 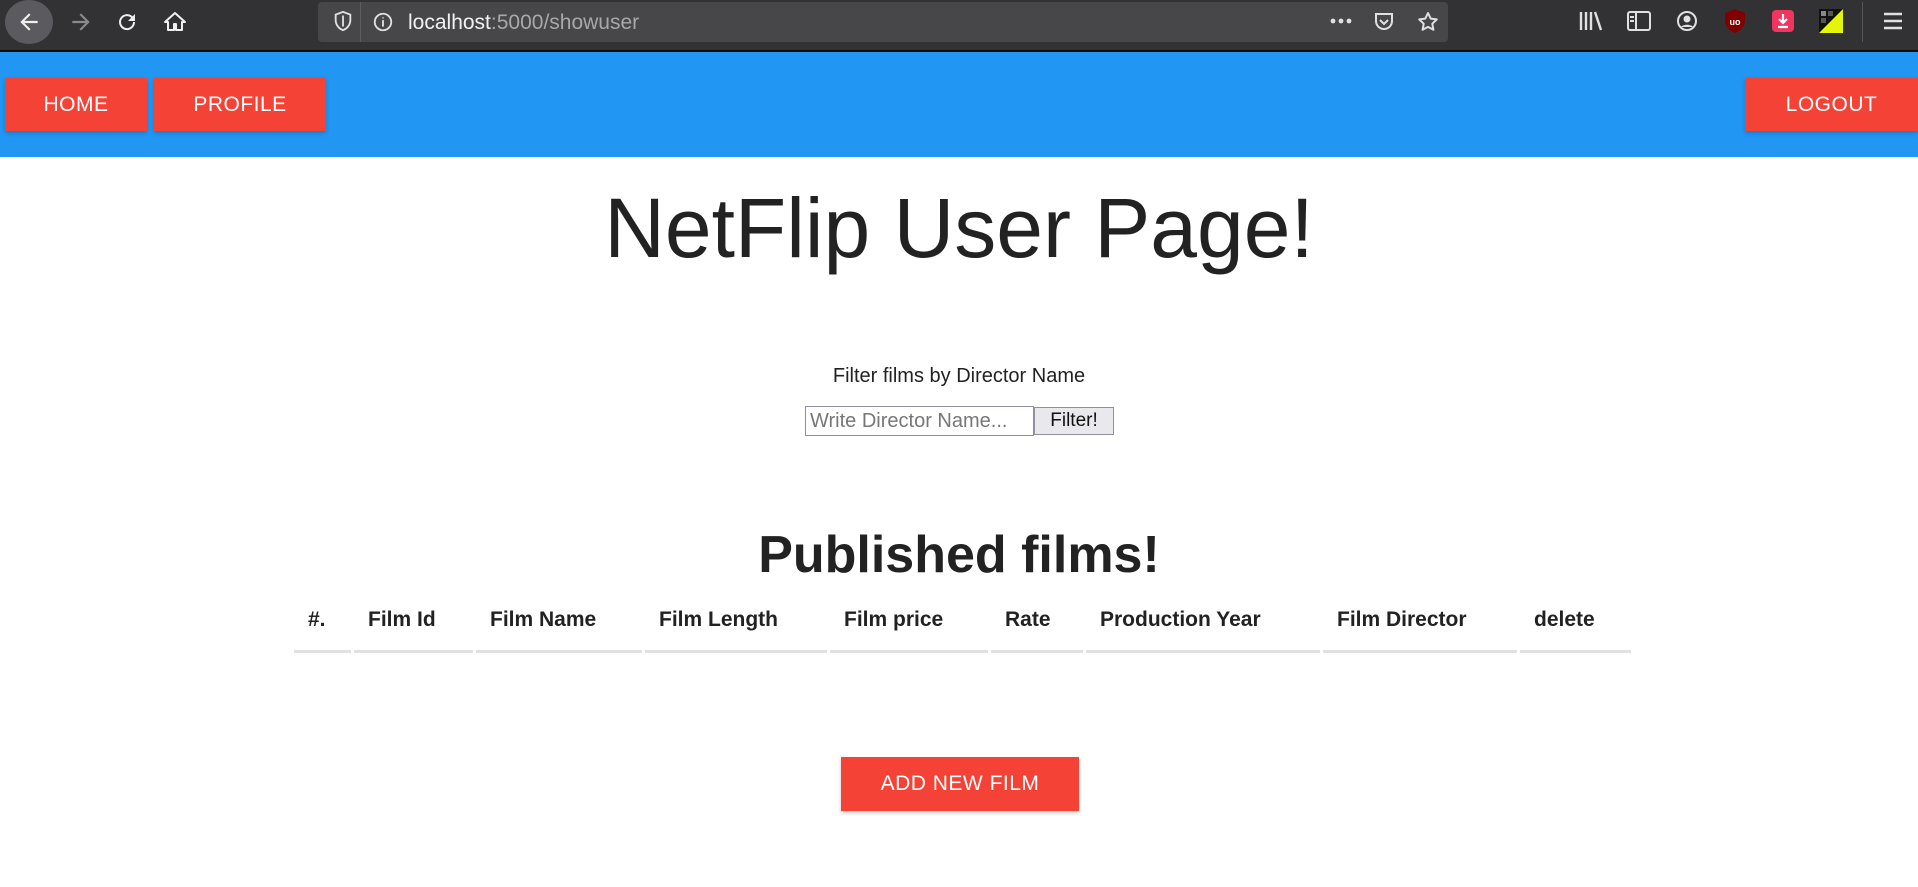 What do you see at coordinates (1862, 22) in the screenshot?
I see `toolbar-separator` at bounding box center [1862, 22].